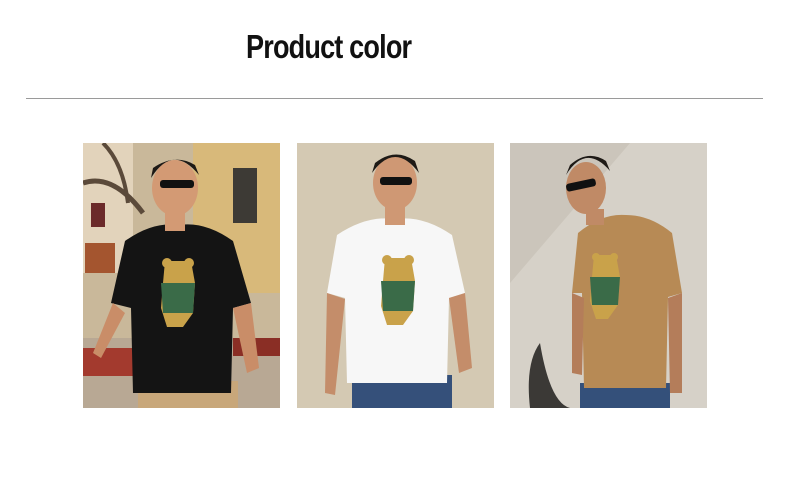  I want to click on product-photo-white, so click(395, 275).